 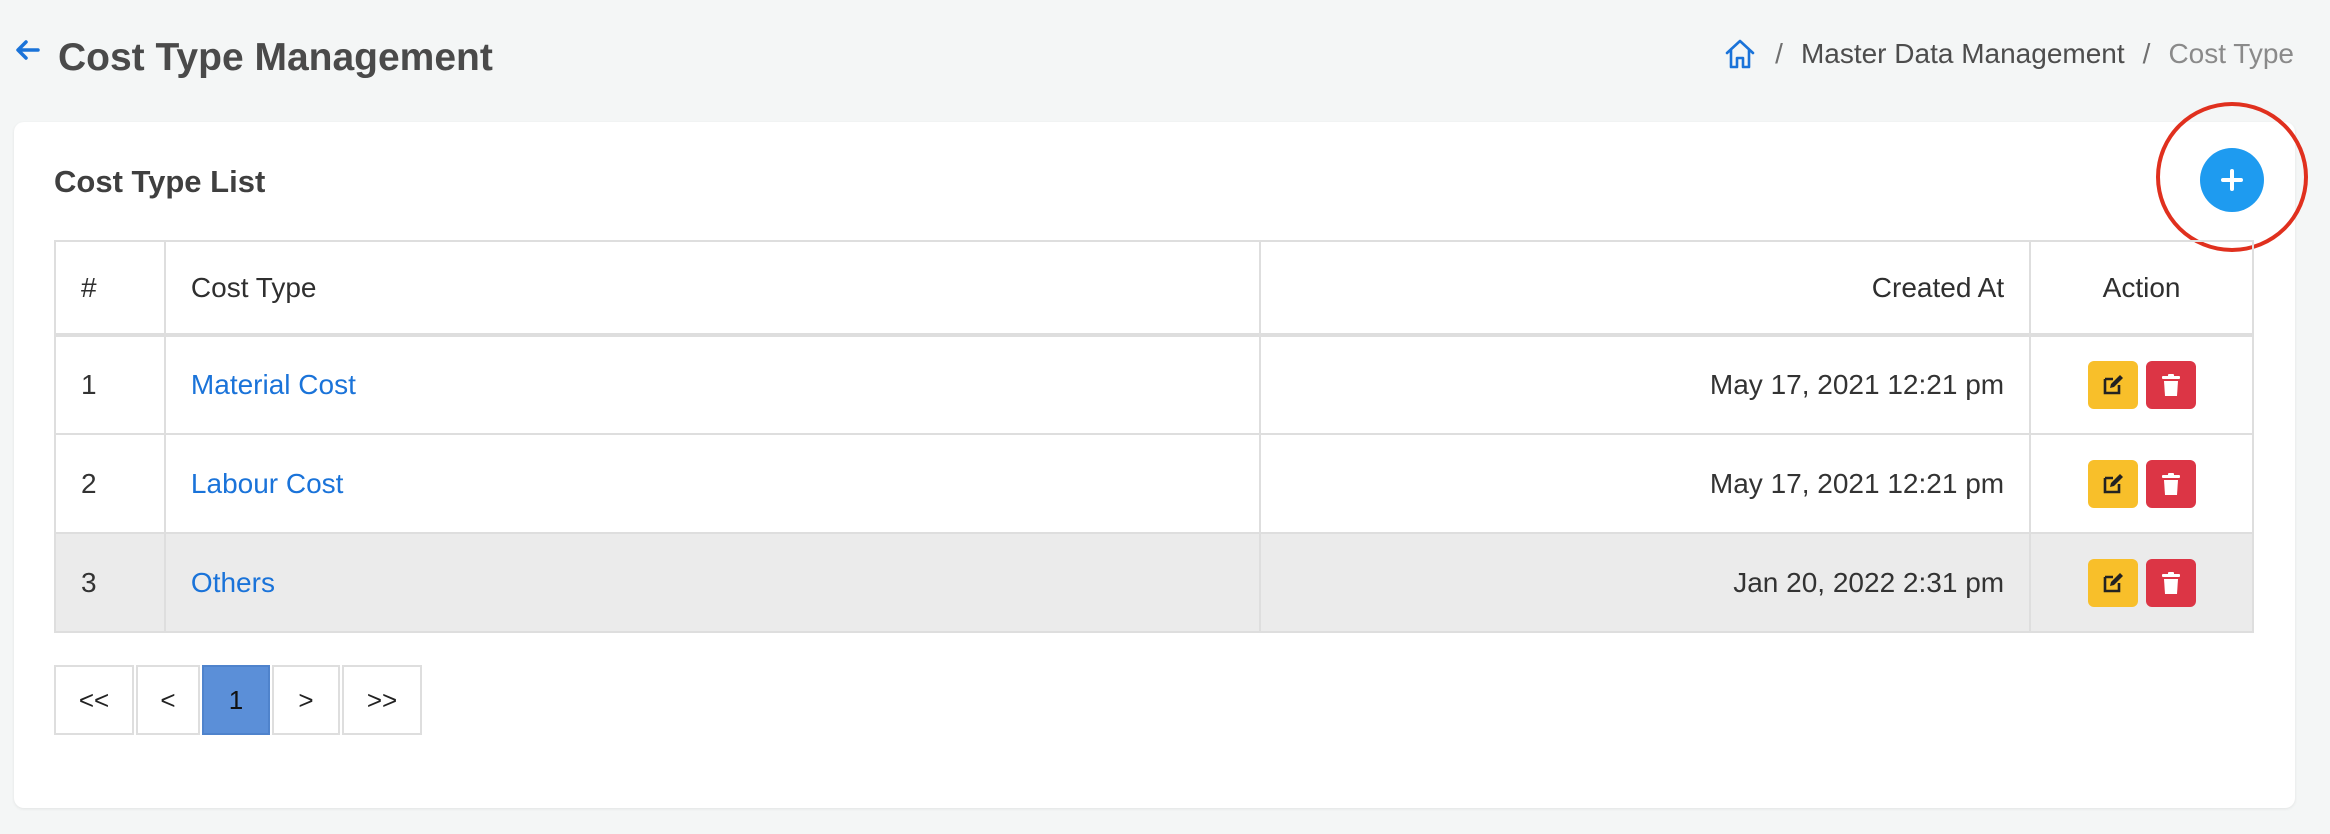 I want to click on pagination: << < 1 > >>, so click(x=238, y=700).